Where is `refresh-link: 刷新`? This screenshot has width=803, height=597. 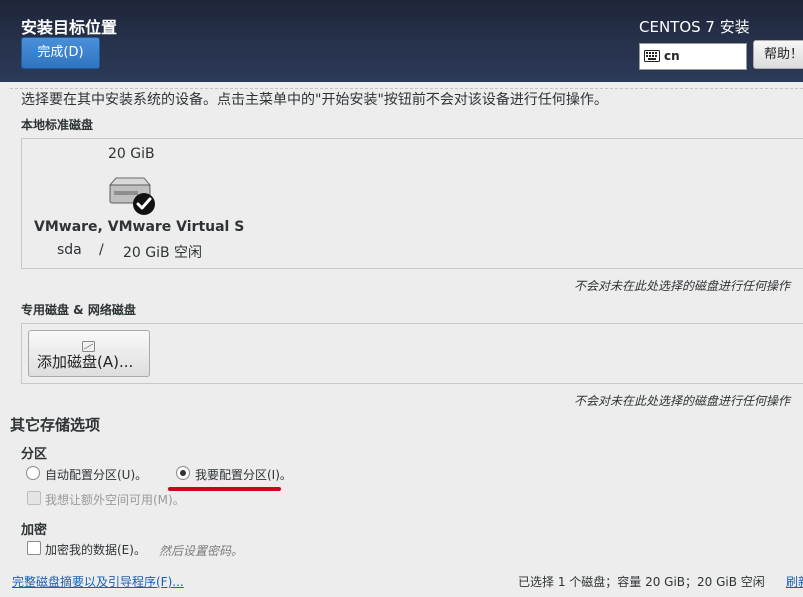 refresh-link: 刷新 is located at coordinates (794, 581).